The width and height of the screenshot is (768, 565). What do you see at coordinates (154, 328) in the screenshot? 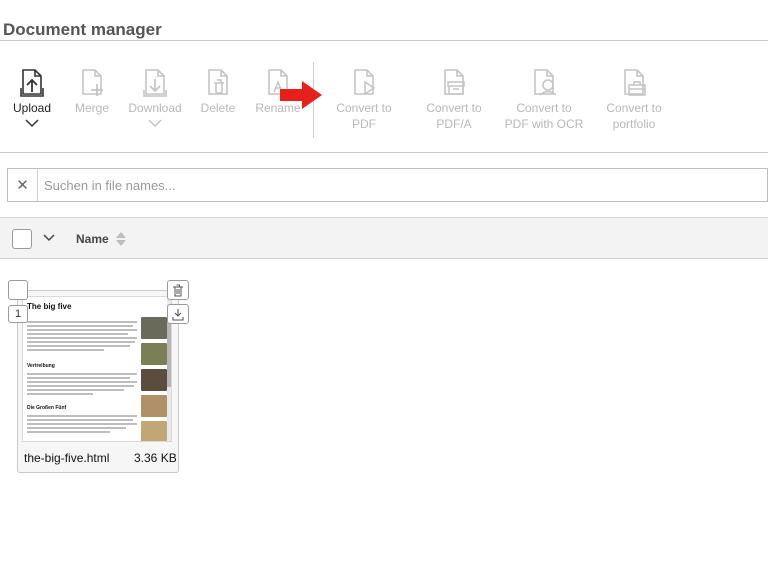
I see `elephant-image` at bounding box center [154, 328].